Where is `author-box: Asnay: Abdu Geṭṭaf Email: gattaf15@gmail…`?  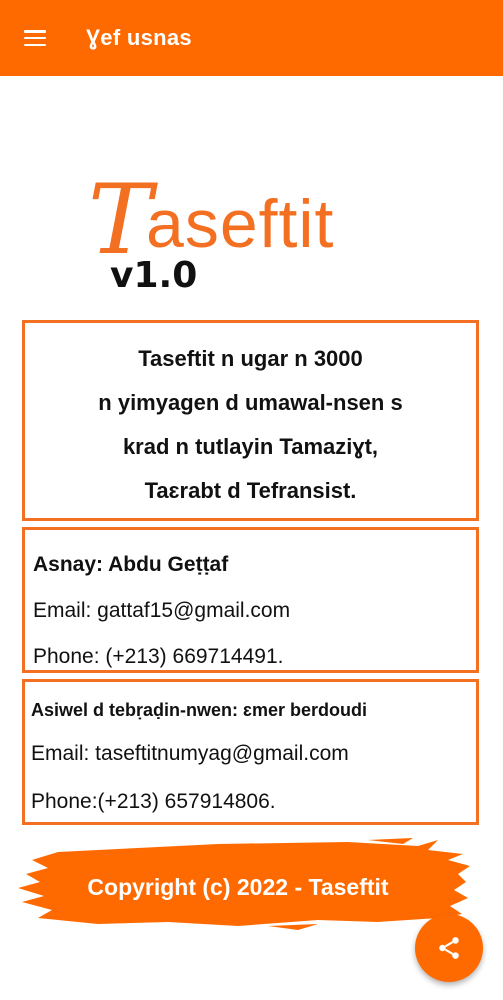
author-box: Asnay: Abdu Geṭṭaf Email: gattaf15@gmail… is located at coordinates (250, 600).